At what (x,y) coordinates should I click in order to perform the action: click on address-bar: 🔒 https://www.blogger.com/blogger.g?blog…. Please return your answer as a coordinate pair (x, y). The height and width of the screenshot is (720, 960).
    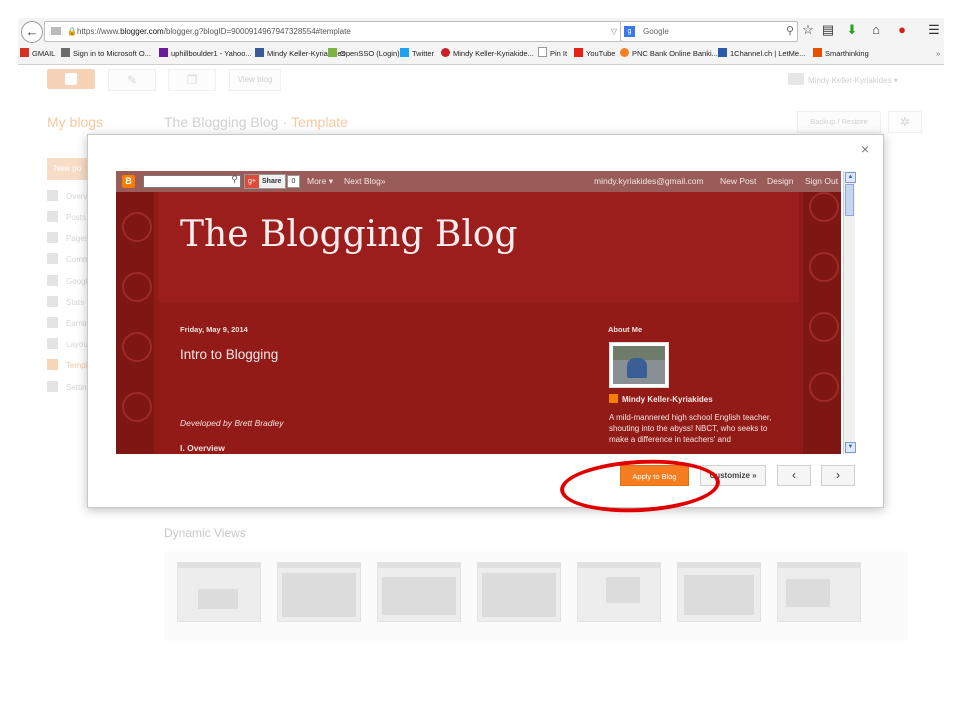
    Looking at the image, I should click on (340, 31).